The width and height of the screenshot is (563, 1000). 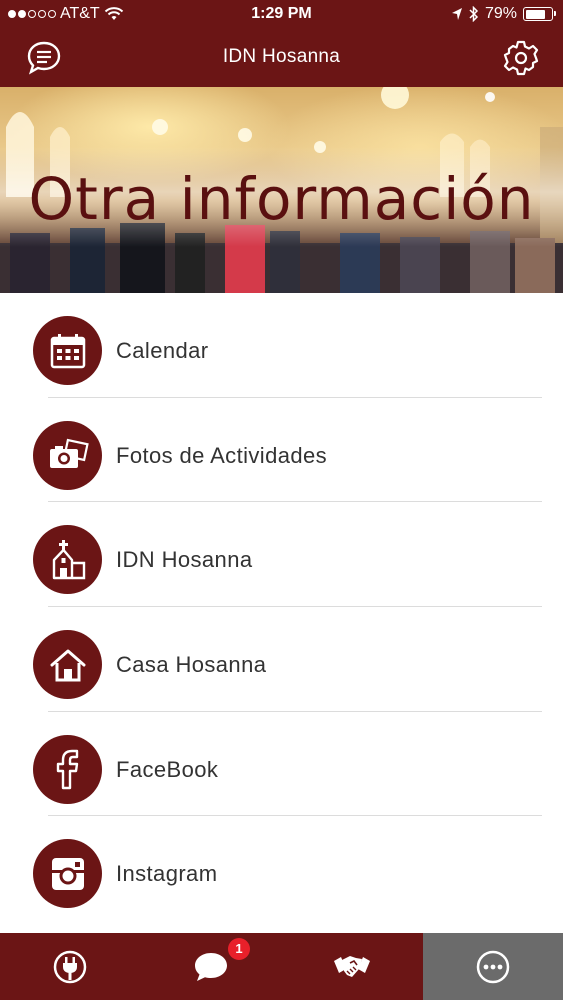 What do you see at coordinates (281, 764) in the screenshot?
I see `menu-item-facebook: FaceBook` at bounding box center [281, 764].